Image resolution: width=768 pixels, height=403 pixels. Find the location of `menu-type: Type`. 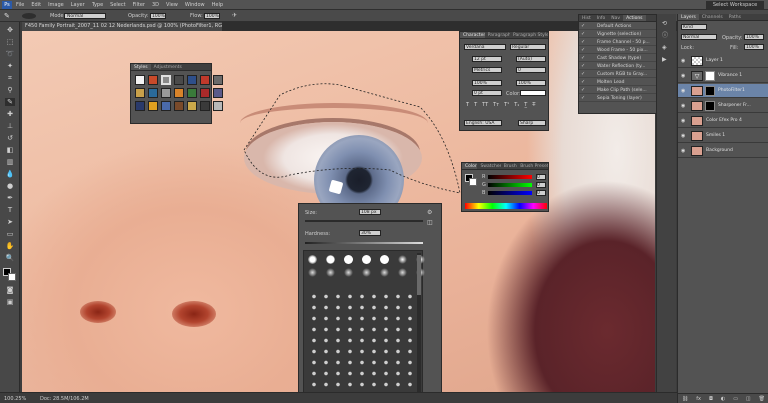

menu-type: Type is located at coordinates (97, 5).